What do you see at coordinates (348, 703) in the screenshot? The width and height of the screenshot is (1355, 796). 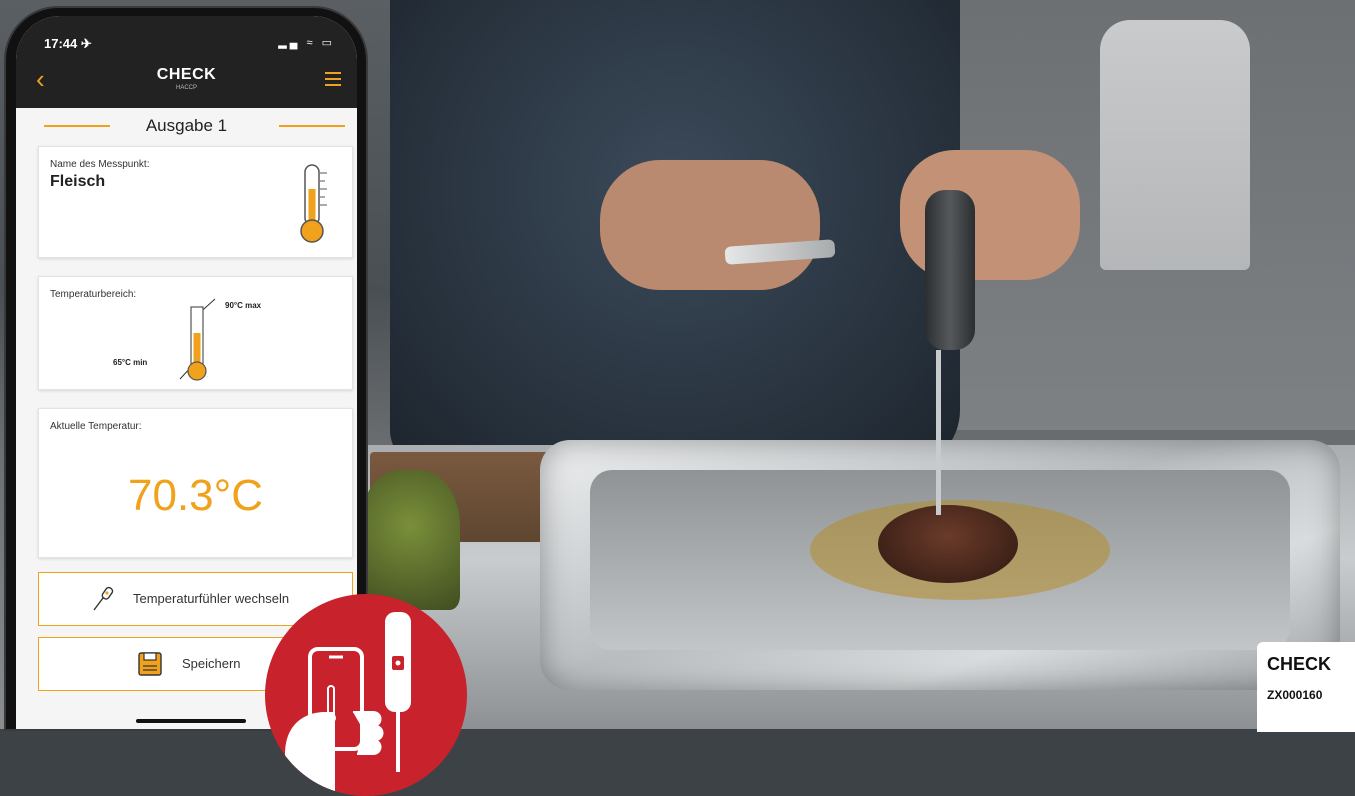 I see `phone-and-probe-icon` at bounding box center [348, 703].